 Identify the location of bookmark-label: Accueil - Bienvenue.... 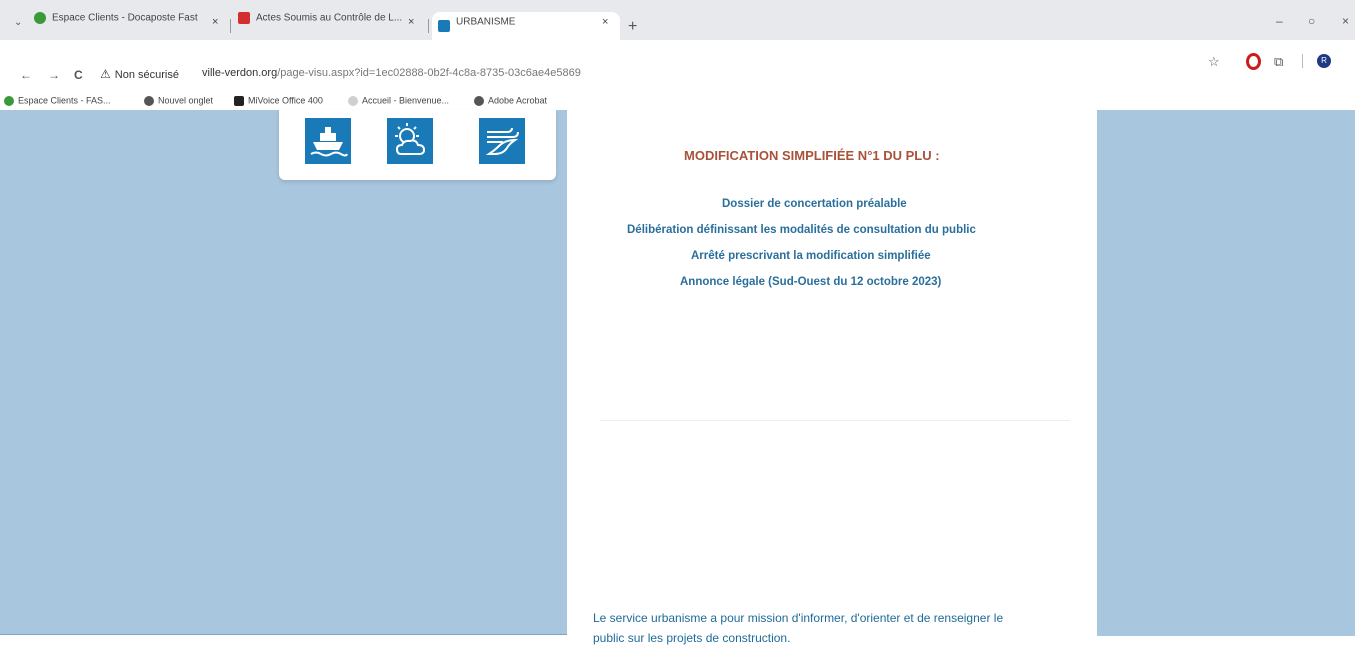
(406, 100).